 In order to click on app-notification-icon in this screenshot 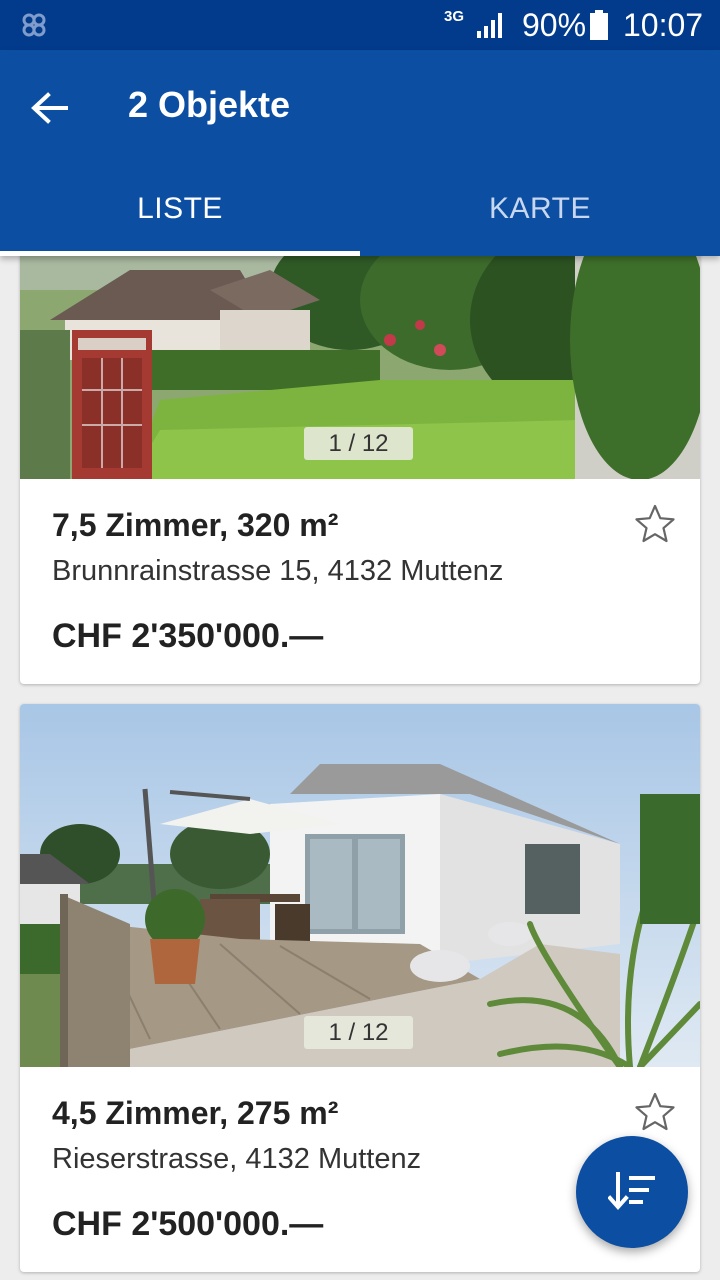, I will do `click(34, 25)`.